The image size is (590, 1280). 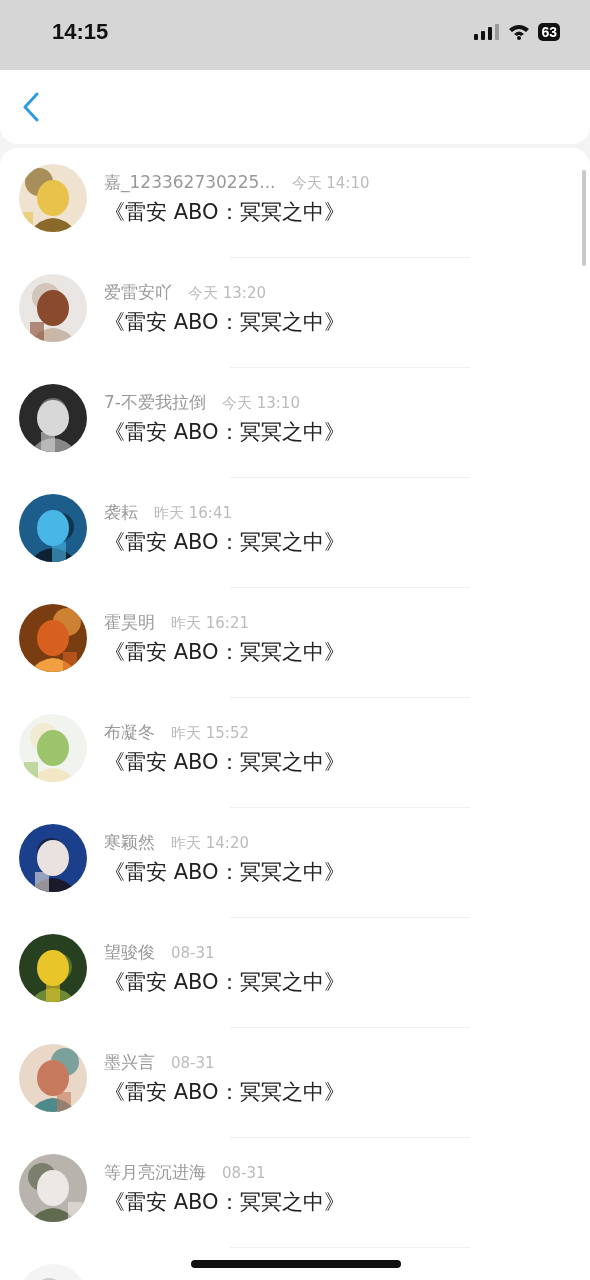 I want to click on user-name: 等月亮沉进海, so click(x=155, y=1172).